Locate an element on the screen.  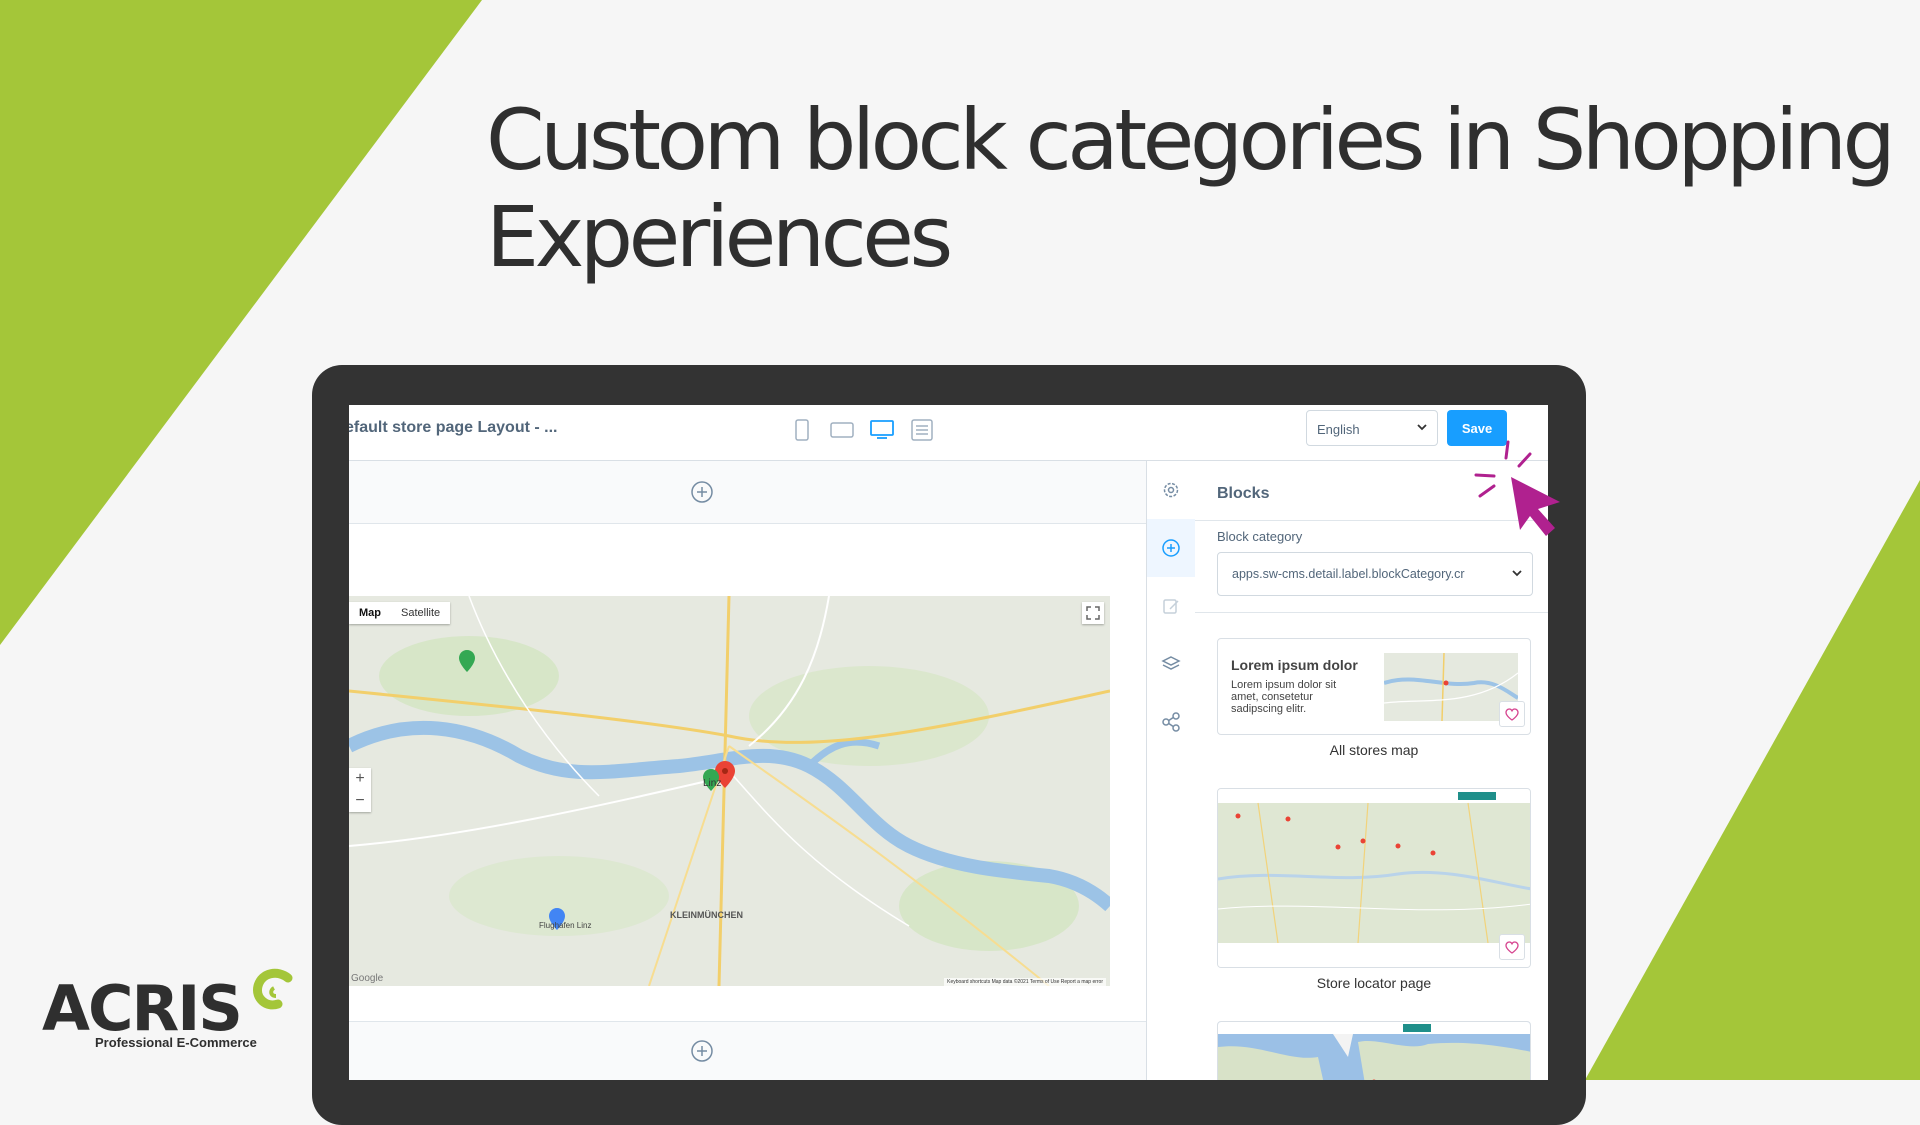
add-section-icon is located at coordinates (702, 492).